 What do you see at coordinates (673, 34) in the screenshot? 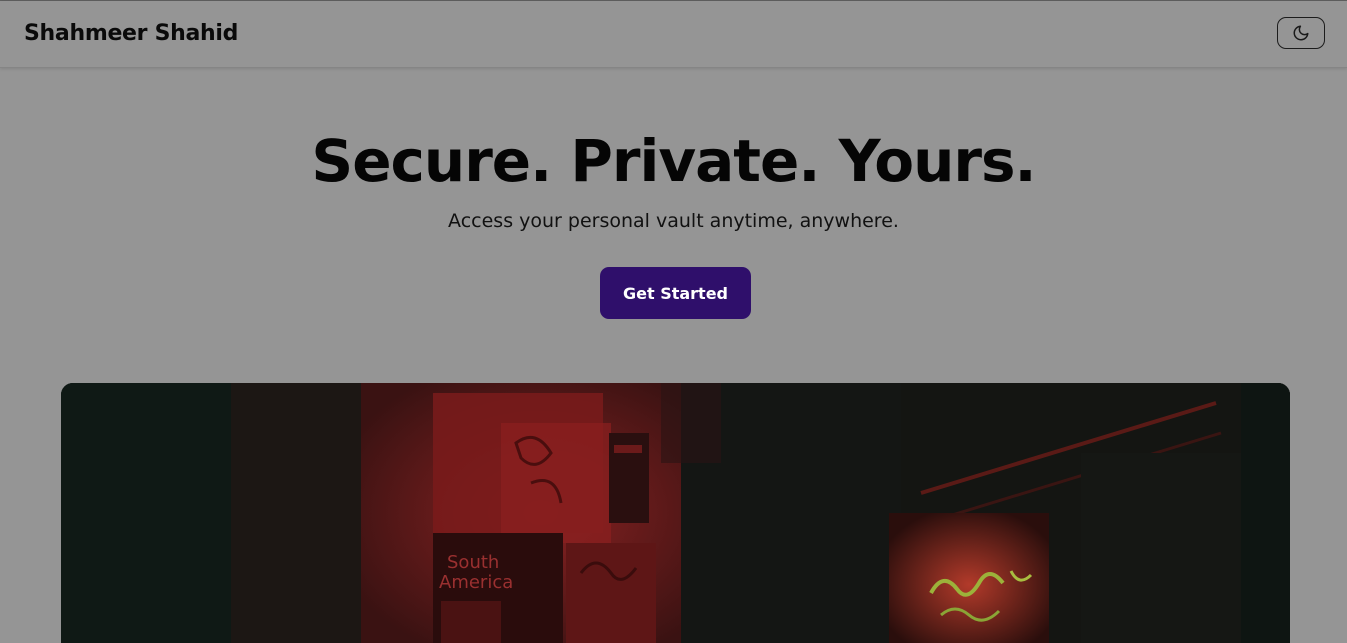
I see `navbar: Shahmeer Shahid` at bounding box center [673, 34].